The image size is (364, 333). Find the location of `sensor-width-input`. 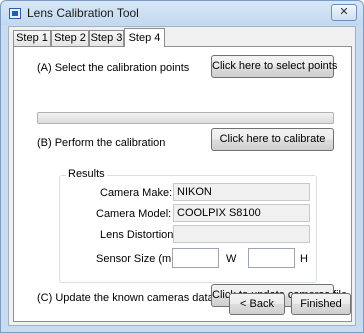

sensor-width-input is located at coordinates (195, 258).